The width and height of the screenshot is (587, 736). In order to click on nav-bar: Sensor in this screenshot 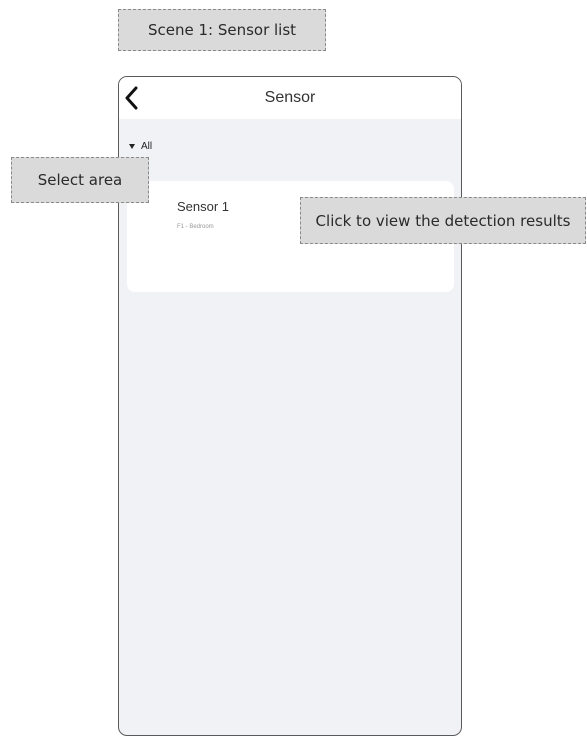, I will do `click(290, 98)`.